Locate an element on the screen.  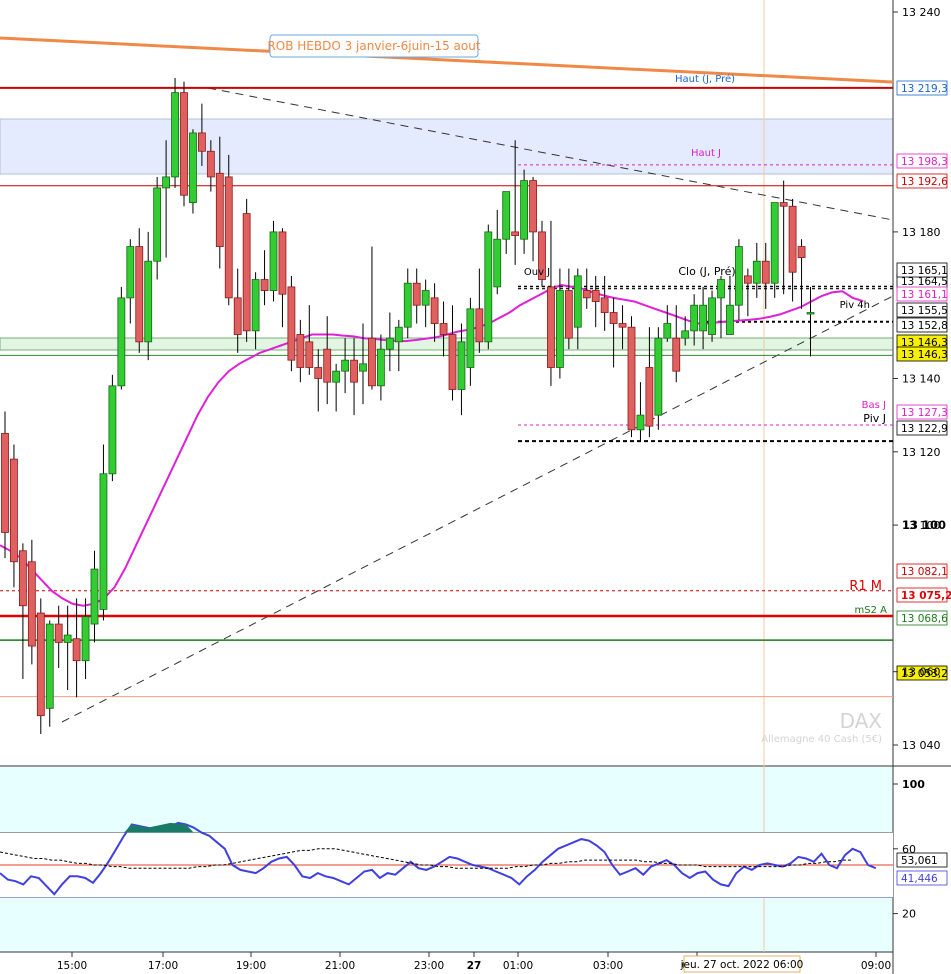
level-label-13: mS2 A is located at coordinates (871, 610).